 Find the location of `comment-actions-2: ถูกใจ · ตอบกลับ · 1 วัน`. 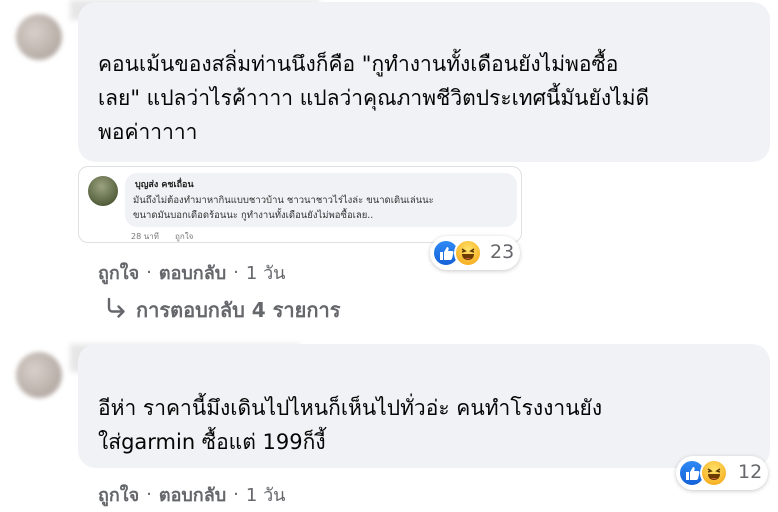

comment-actions-2: ถูกใจ · ตอบกลับ · 1 วัน is located at coordinates (191, 494).